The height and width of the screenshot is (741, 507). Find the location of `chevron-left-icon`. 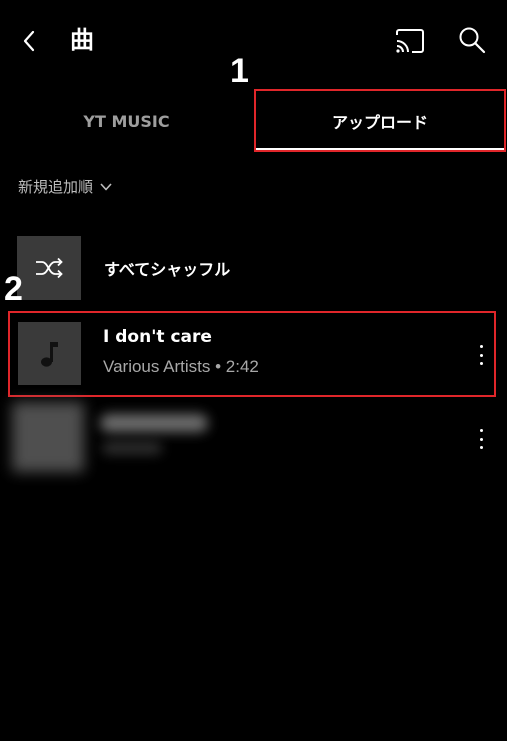

chevron-left-icon is located at coordinates (29, 41).